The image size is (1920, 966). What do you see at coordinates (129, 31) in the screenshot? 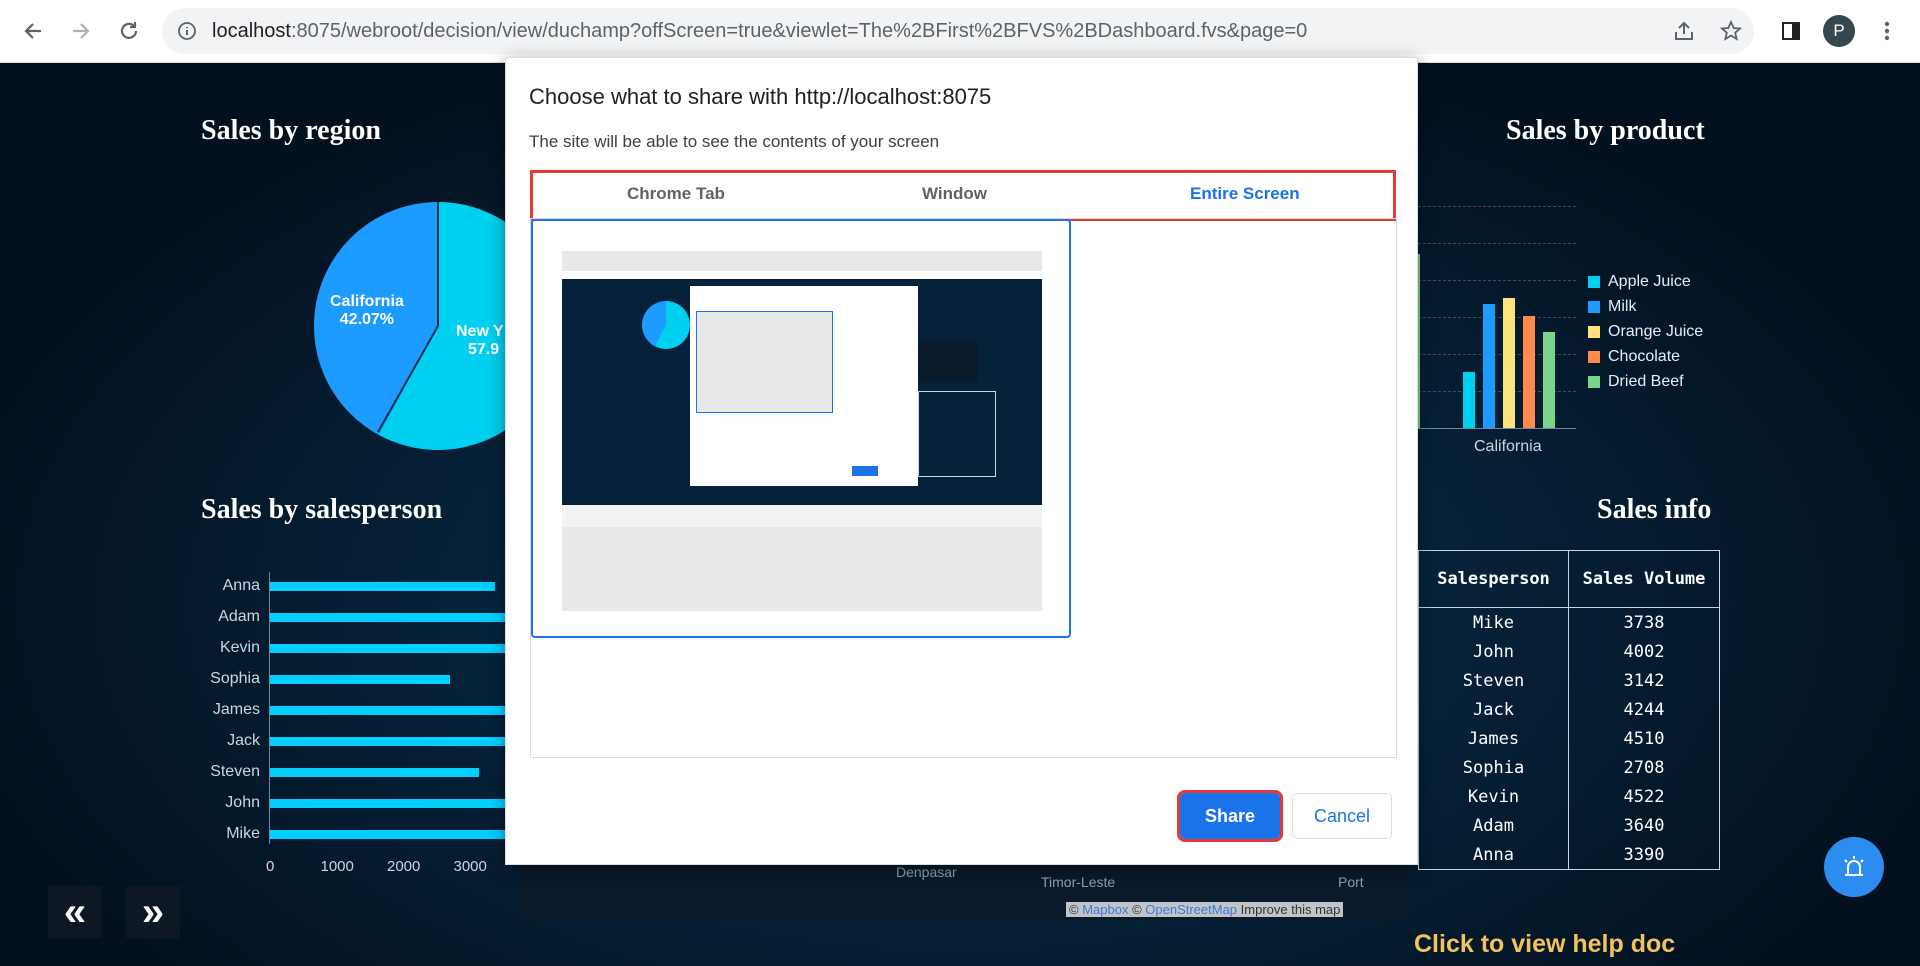
I see `reload-icon` at bounding box center [129, 31].